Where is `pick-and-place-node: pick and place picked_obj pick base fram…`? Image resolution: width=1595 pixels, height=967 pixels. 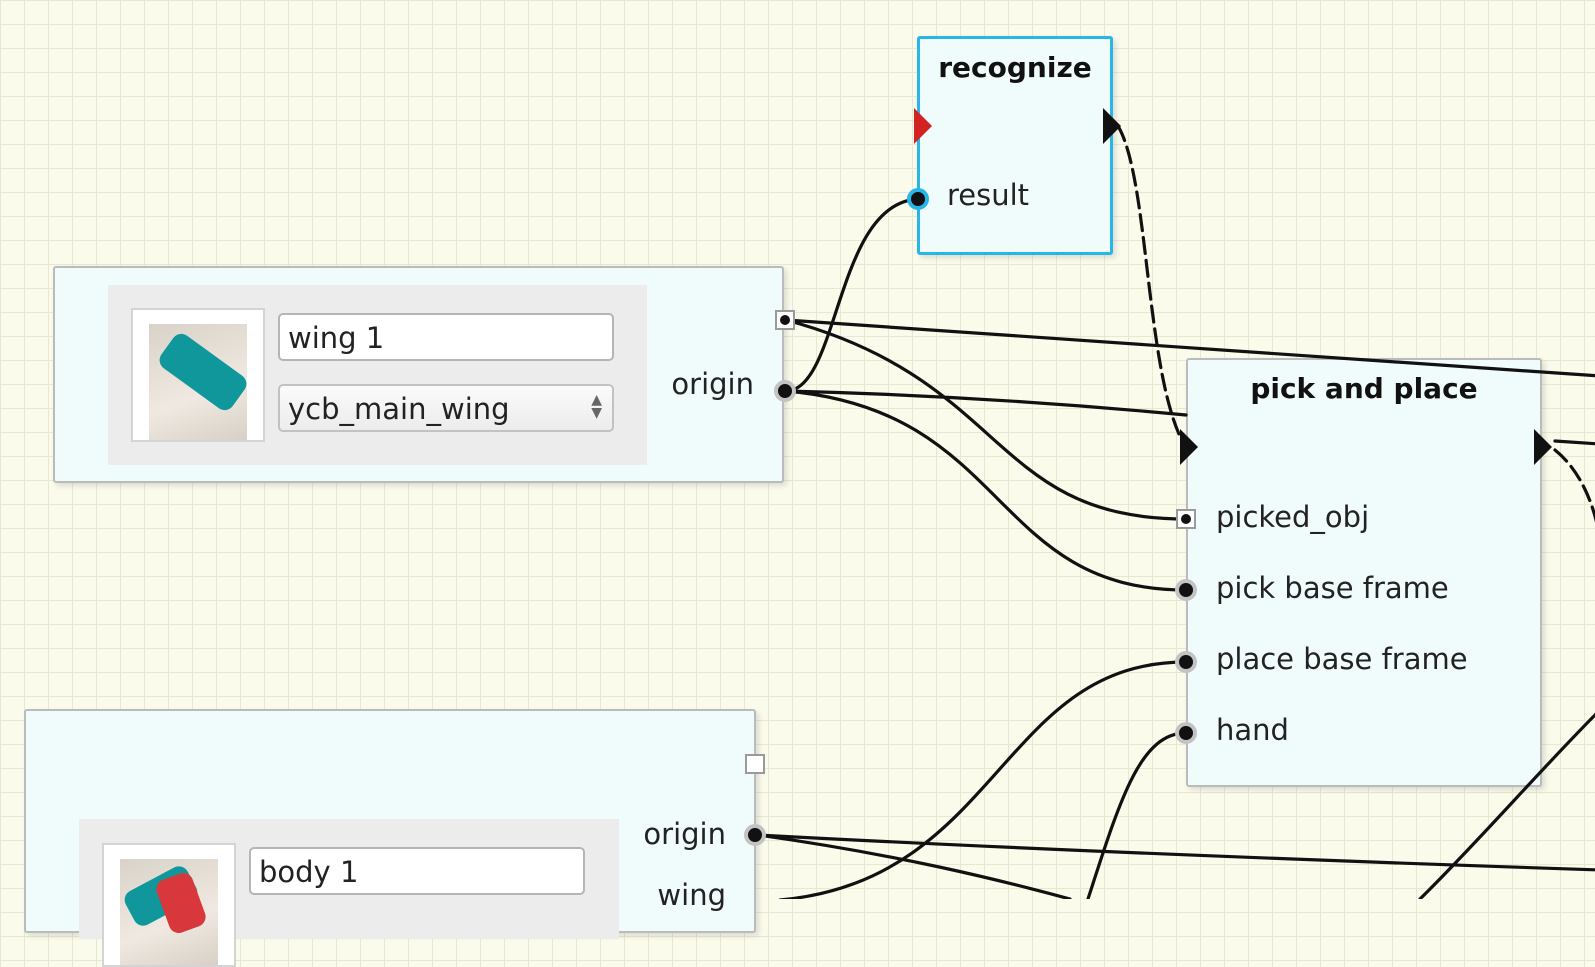 pick-and-place-node: pick and place picked_obj pick base fram… is located at coordinates (1364, 572).